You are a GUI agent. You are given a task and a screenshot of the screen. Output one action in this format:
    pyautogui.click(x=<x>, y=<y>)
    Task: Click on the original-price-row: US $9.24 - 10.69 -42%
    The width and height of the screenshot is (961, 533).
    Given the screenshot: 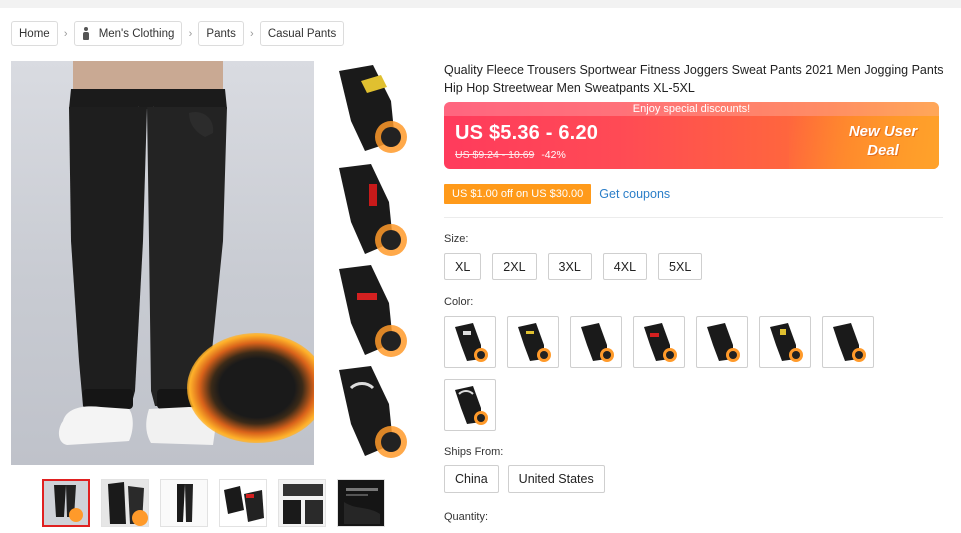 What is the action you would take?
    pyautogui.click(x=510, y=155)
    